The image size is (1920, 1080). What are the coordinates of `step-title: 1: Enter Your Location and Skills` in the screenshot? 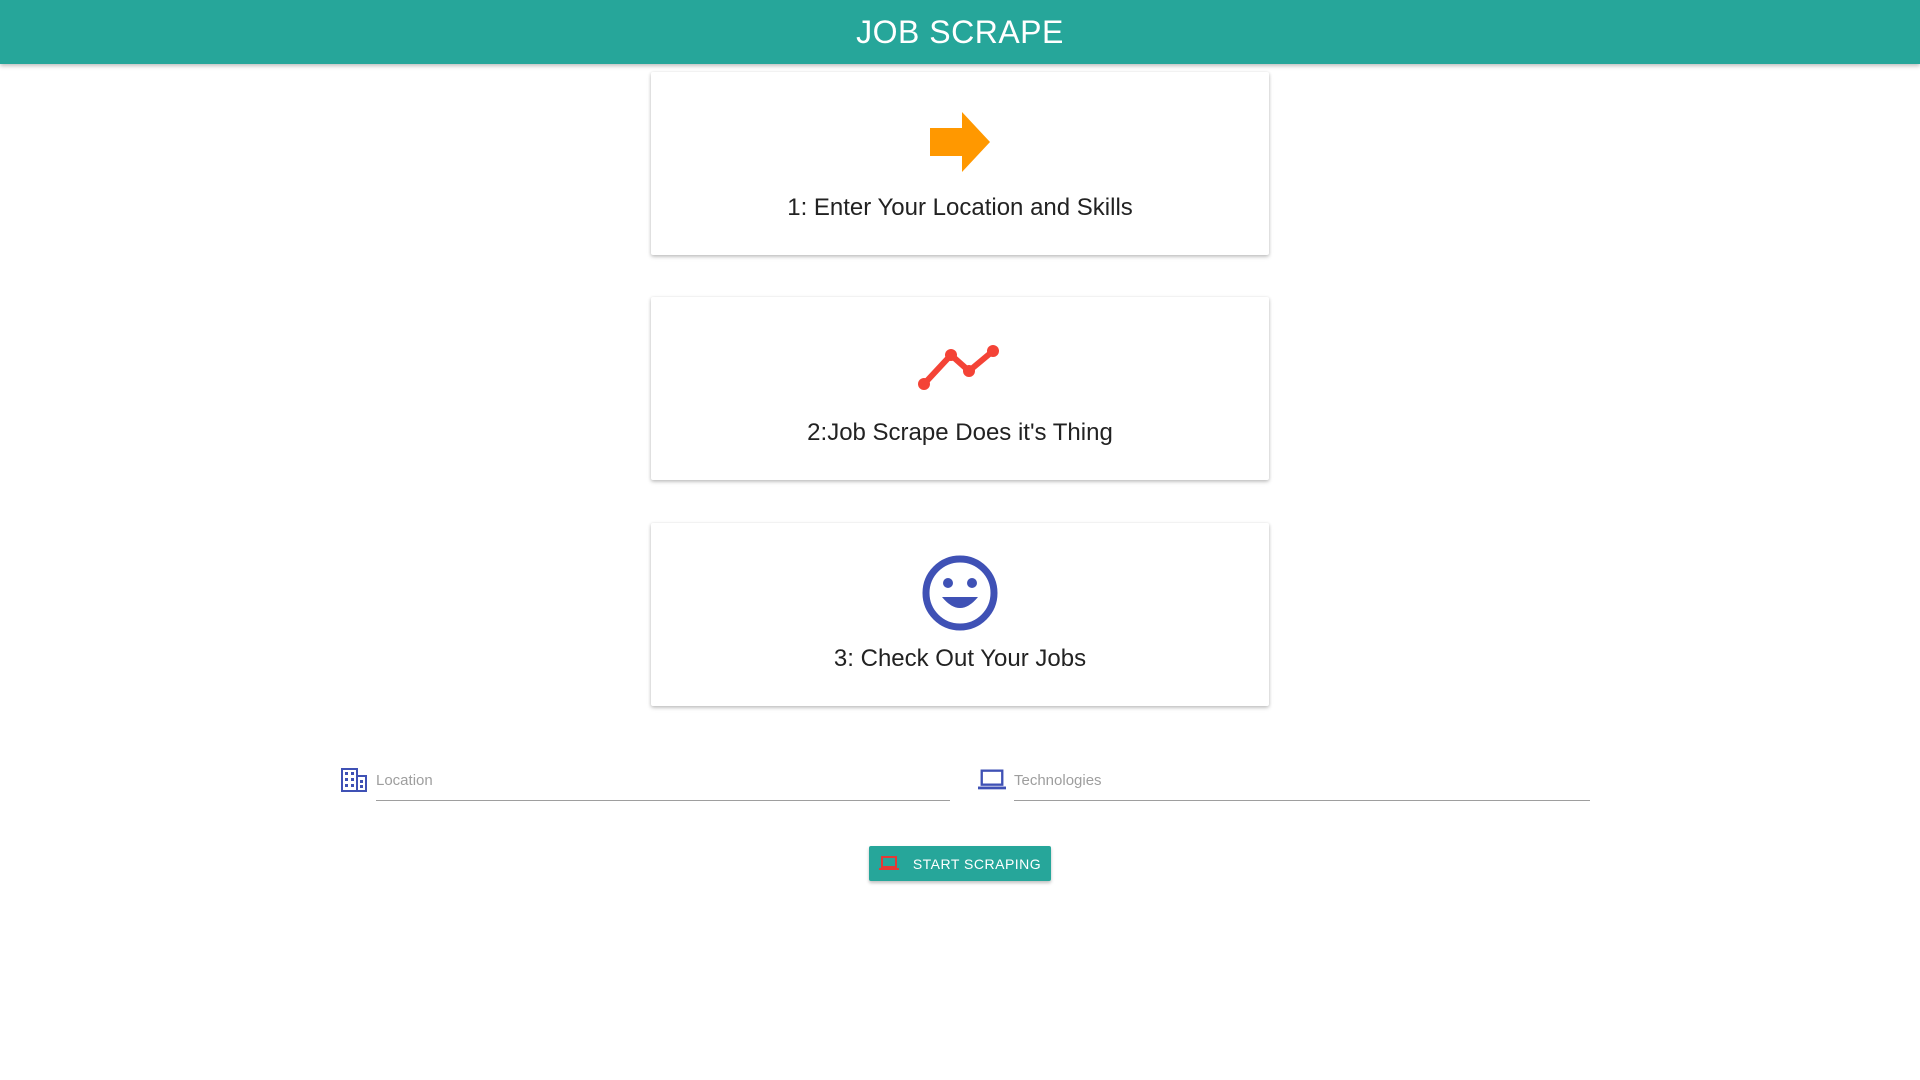 It's located at (960, 207).